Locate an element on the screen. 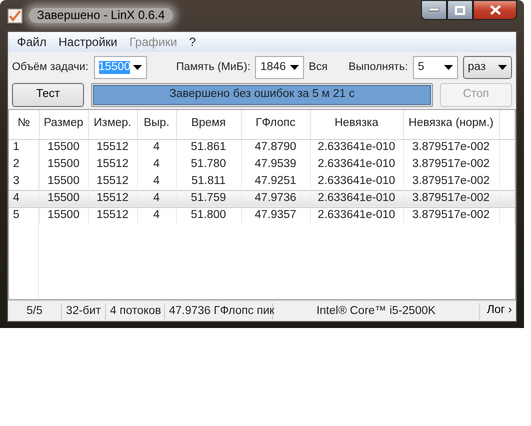 This screenshot has height=426, width=531. status-item: 32-бит is located at coordinates (84, 311).